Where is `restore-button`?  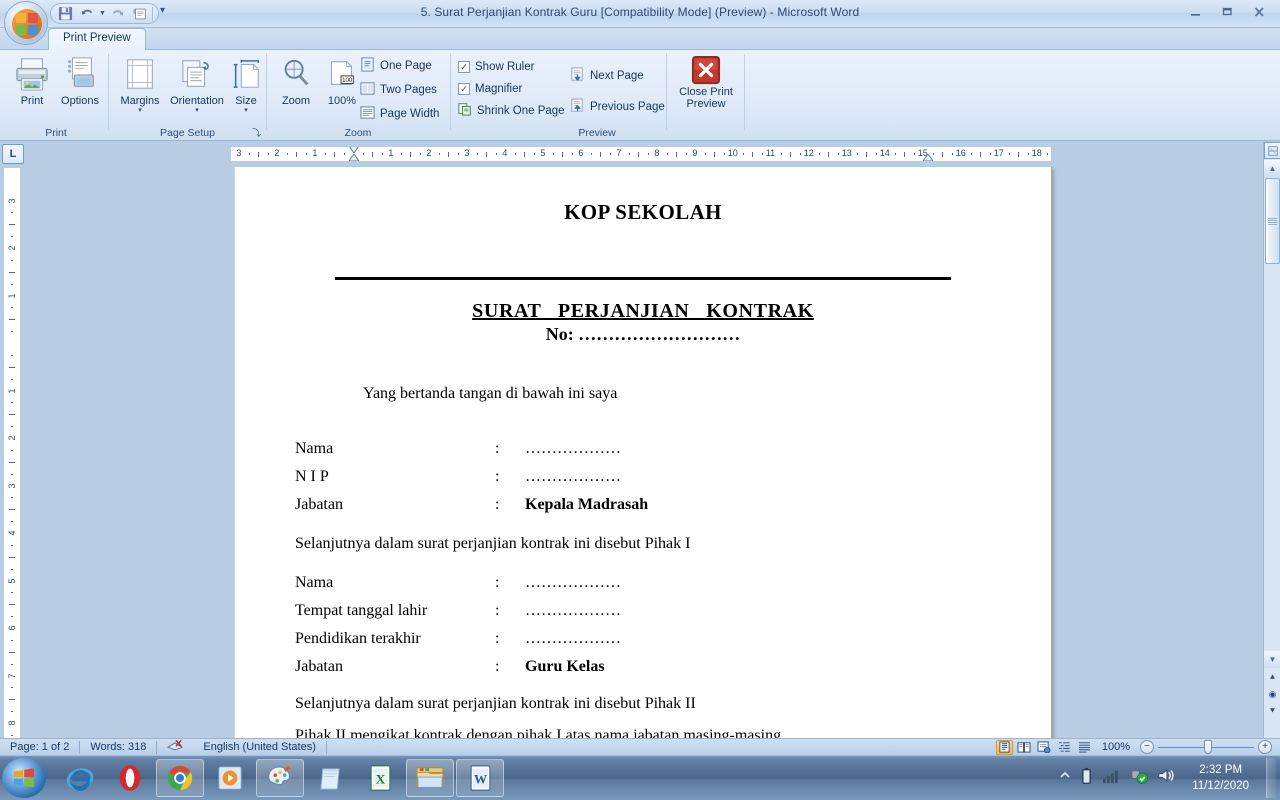
restore-button is located at coordinates (1227, 12).